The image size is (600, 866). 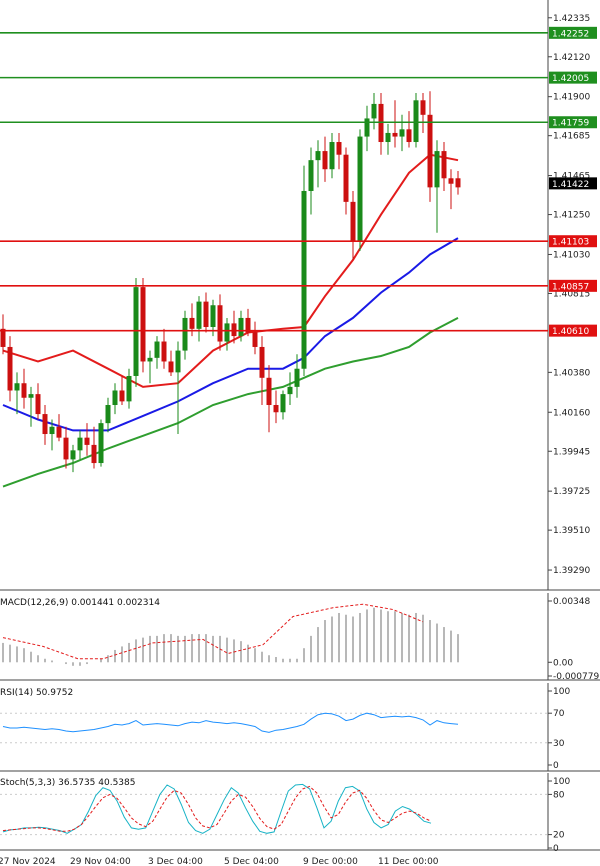 I want to click on level-label: 1.42252, so click(x=570, y=34).